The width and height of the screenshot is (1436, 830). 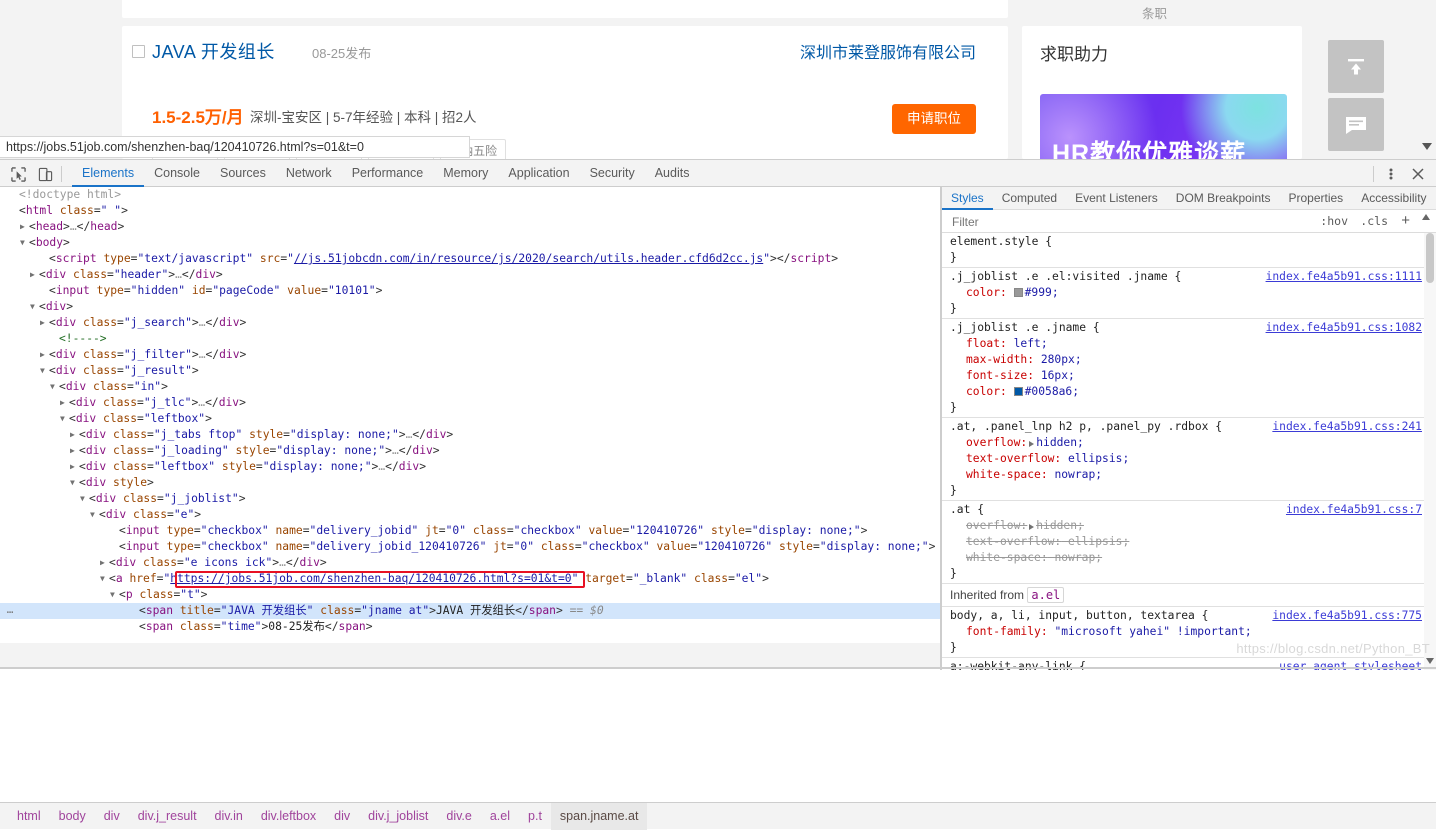 What do you see at coordinates (599, 816) in the screenshot?
I see `breadcrumb-item: span.jname.at` at bounding box center [599, 816].